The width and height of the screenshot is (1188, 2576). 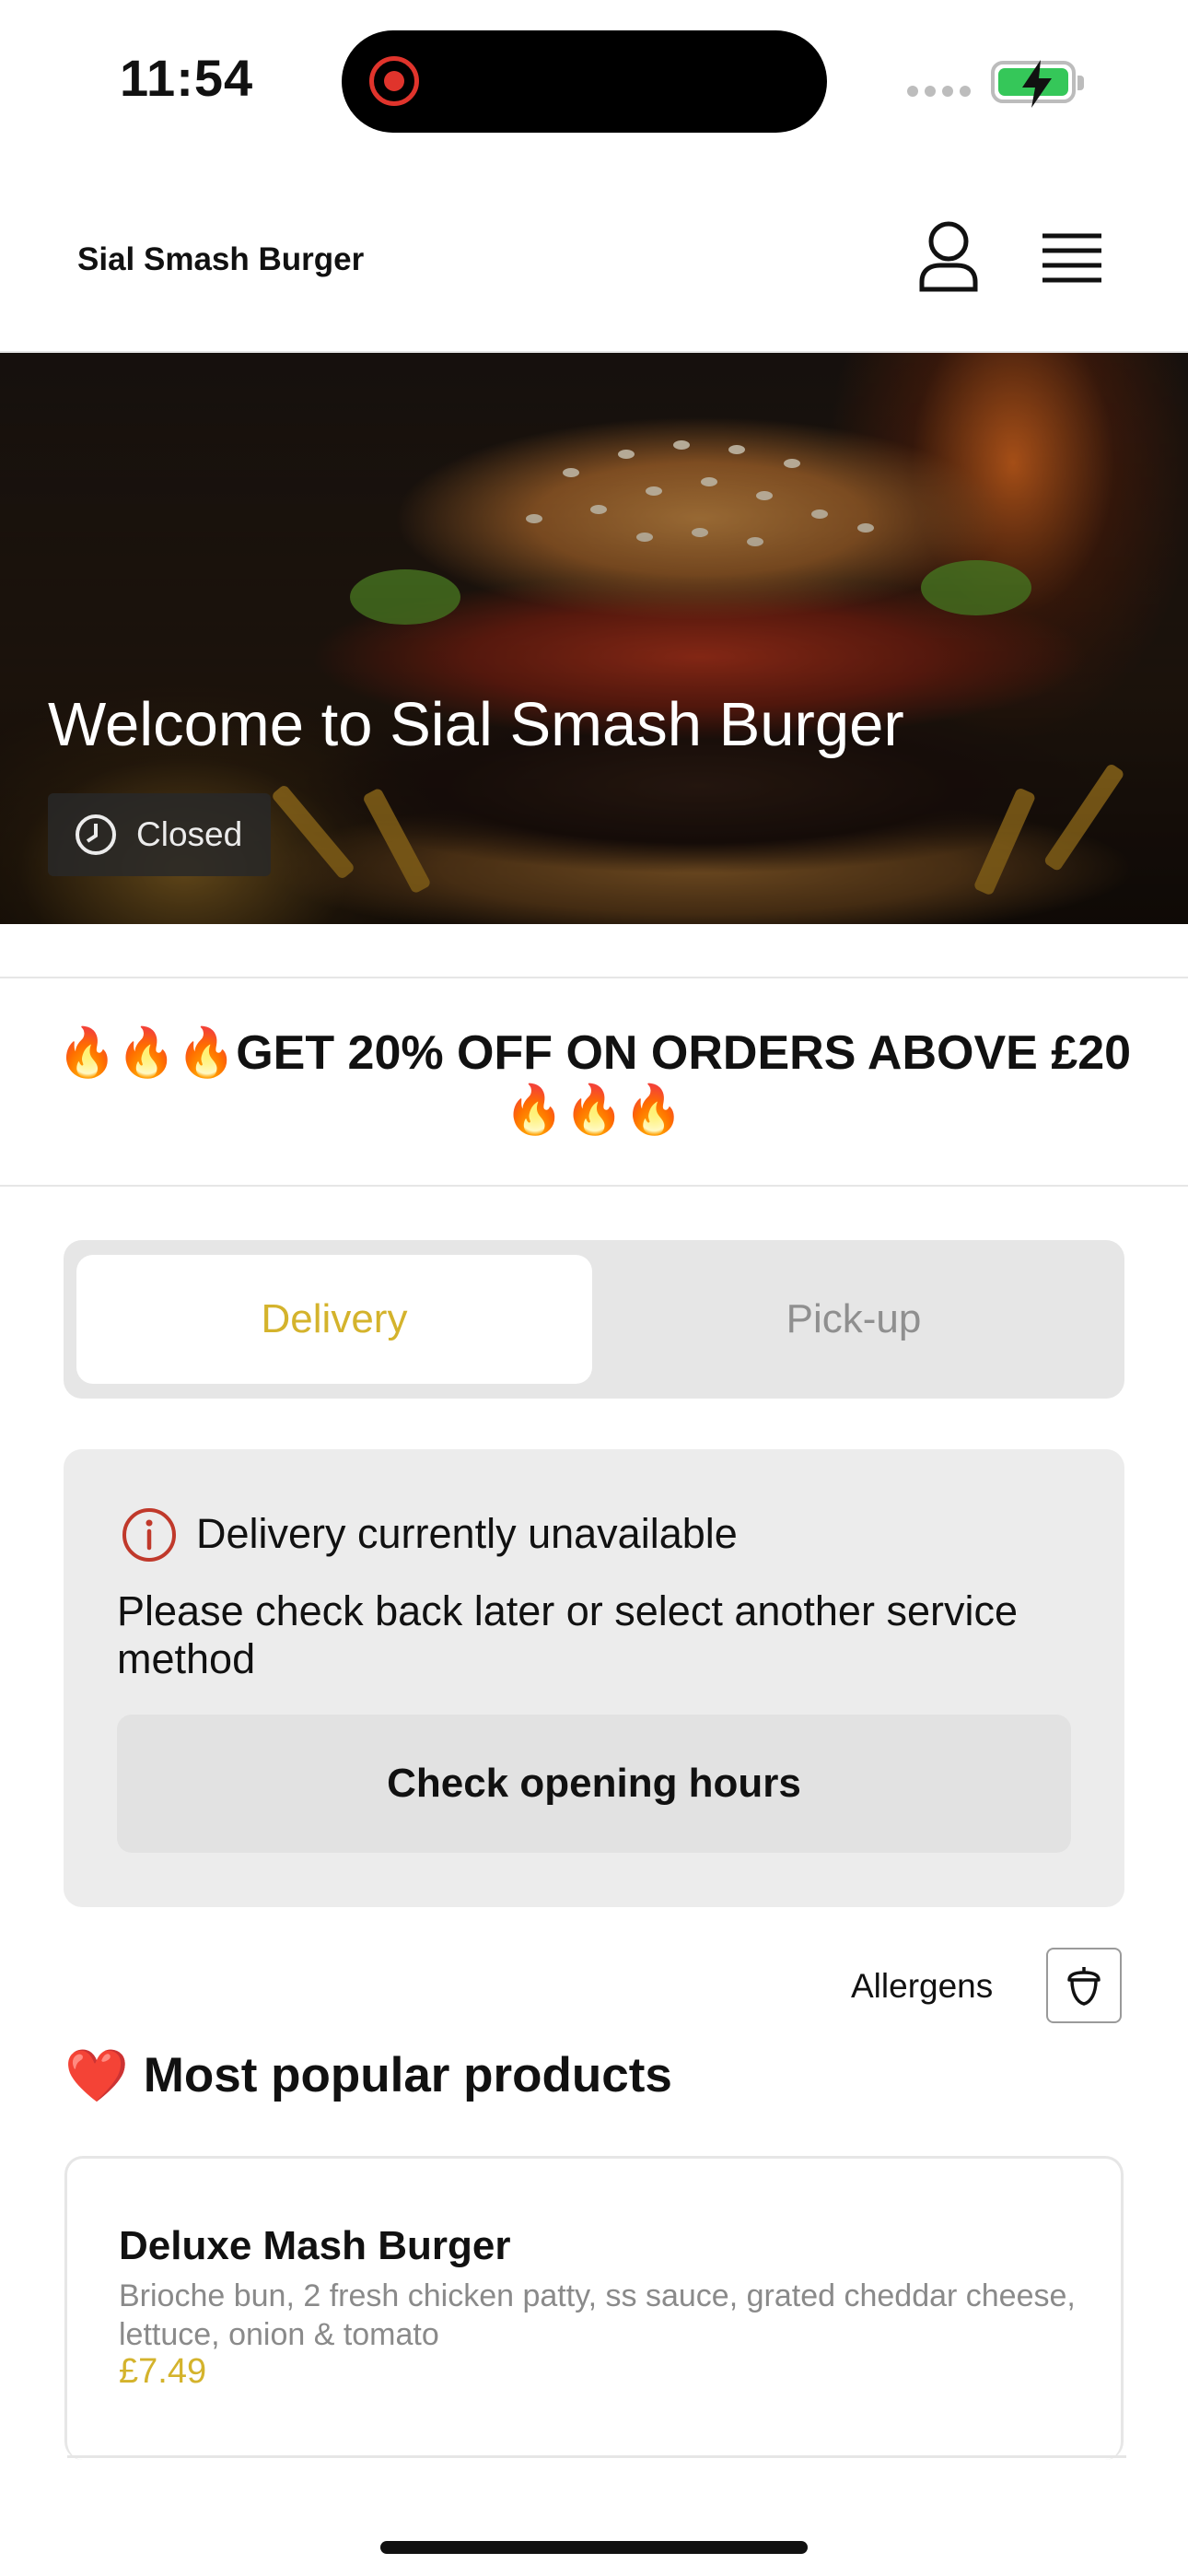 I want to click on product-price: £7.49, so click(x=163, y=2371).